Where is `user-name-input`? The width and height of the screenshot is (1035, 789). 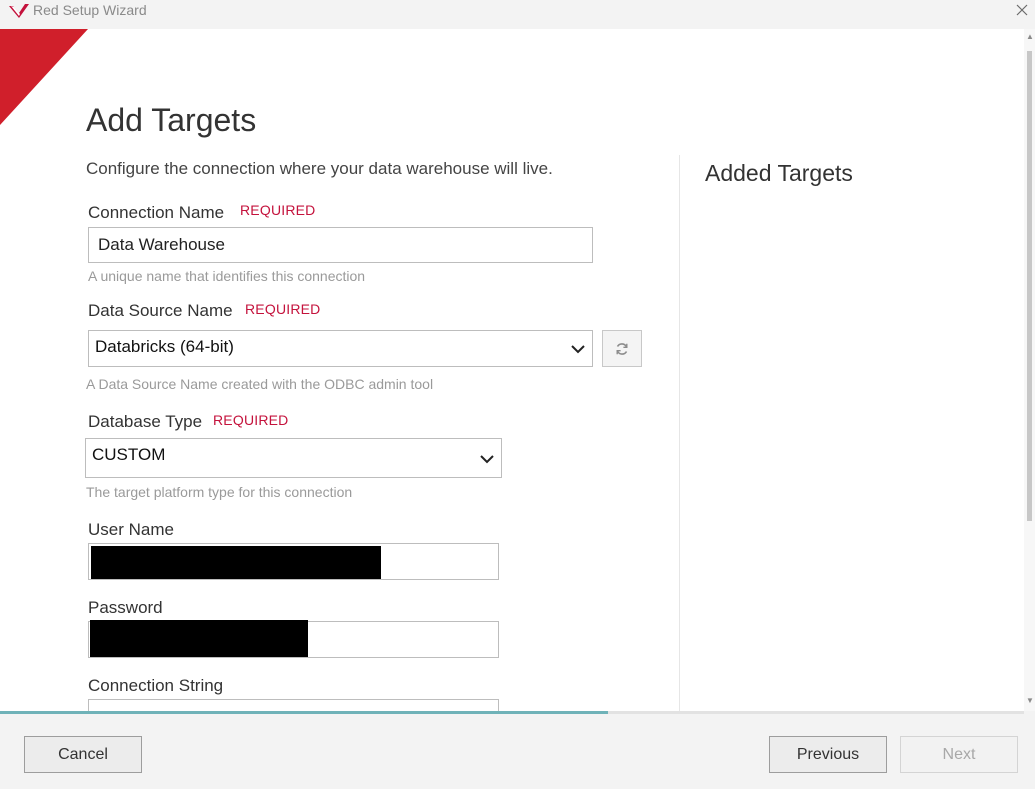 user-name-input is located at coordinates (293, 561).